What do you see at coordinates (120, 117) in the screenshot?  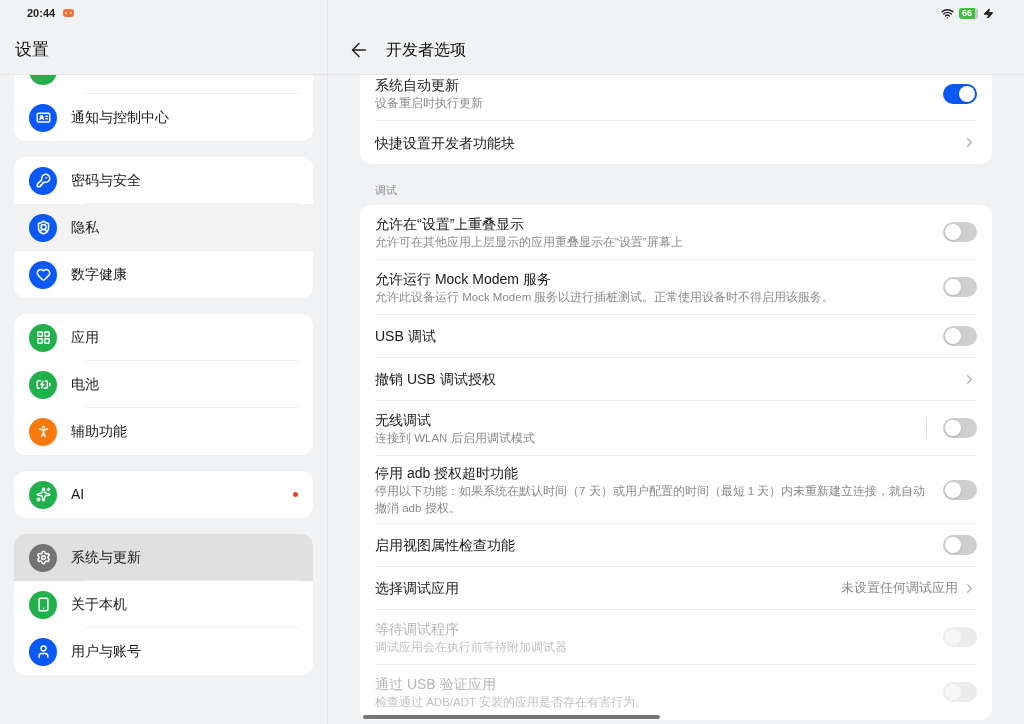 I see `sidebar-label: 通知与控制中心` at bounding box center [120, 117].